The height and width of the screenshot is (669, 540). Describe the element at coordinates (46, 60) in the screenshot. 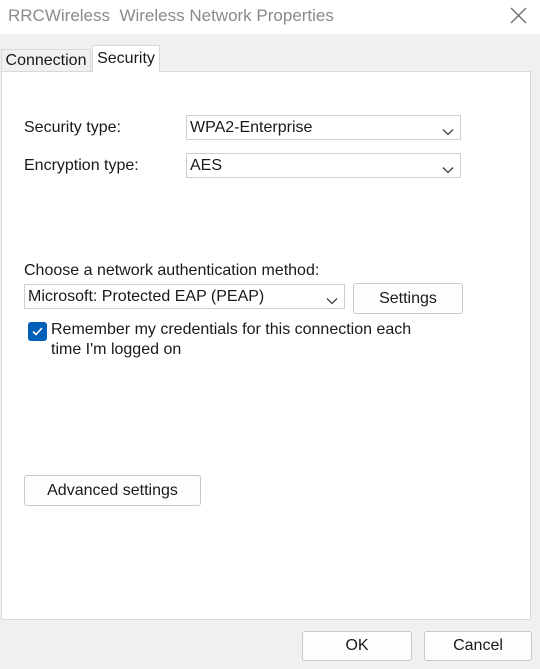

I see `tab-connection: Connection` at that location.